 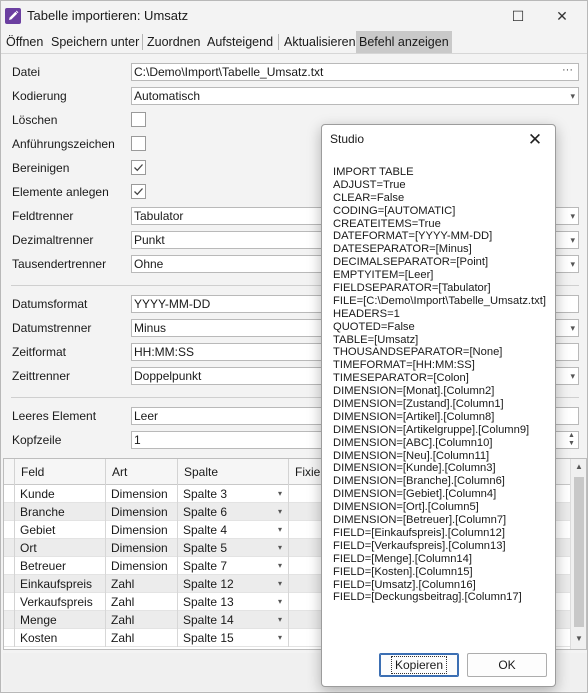 I want to click on zeitformat-label: Zeitformat, so click(x=39, y=352).